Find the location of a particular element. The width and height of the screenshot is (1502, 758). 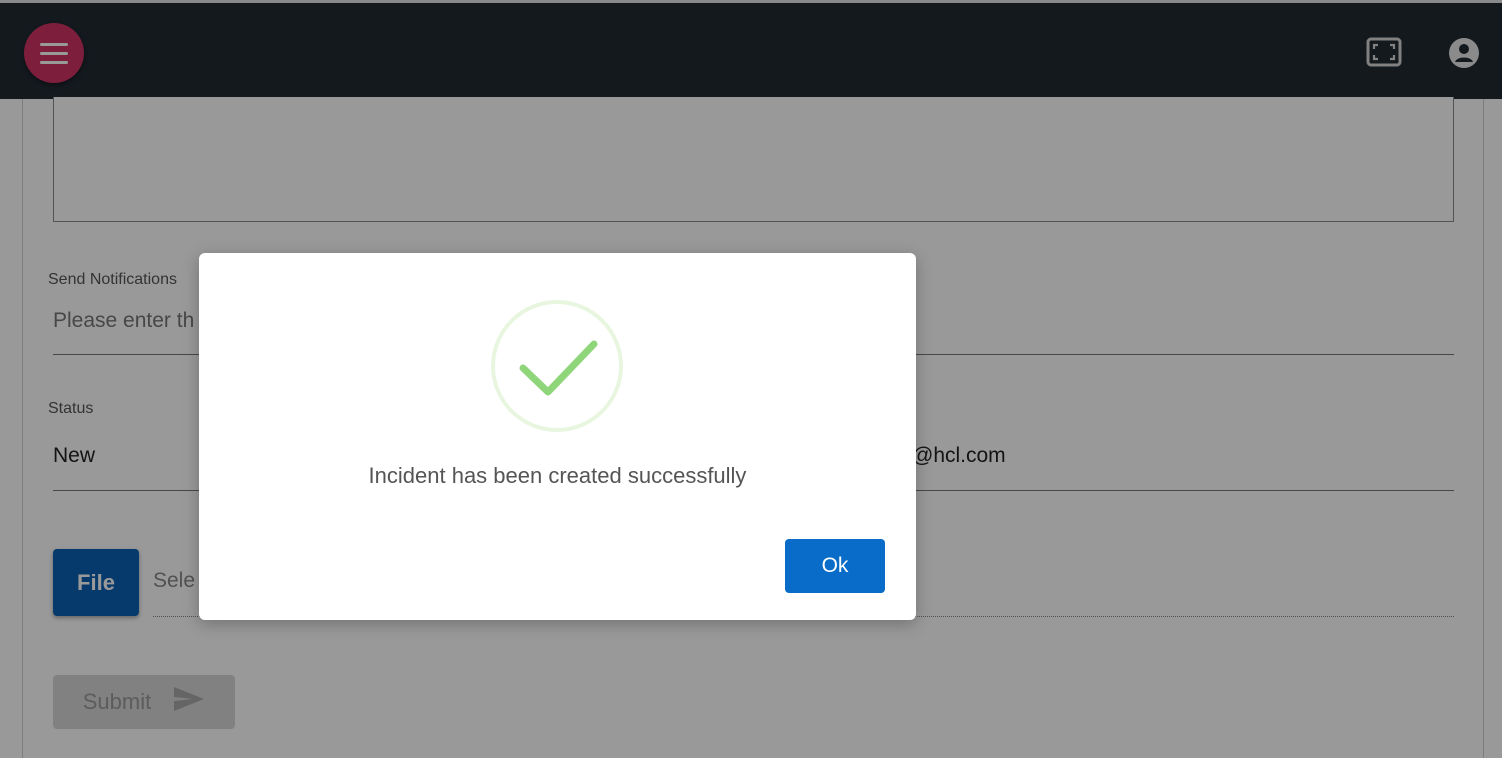

dialog-message: Incident has been created successfully is located at coordinates (557, 475).